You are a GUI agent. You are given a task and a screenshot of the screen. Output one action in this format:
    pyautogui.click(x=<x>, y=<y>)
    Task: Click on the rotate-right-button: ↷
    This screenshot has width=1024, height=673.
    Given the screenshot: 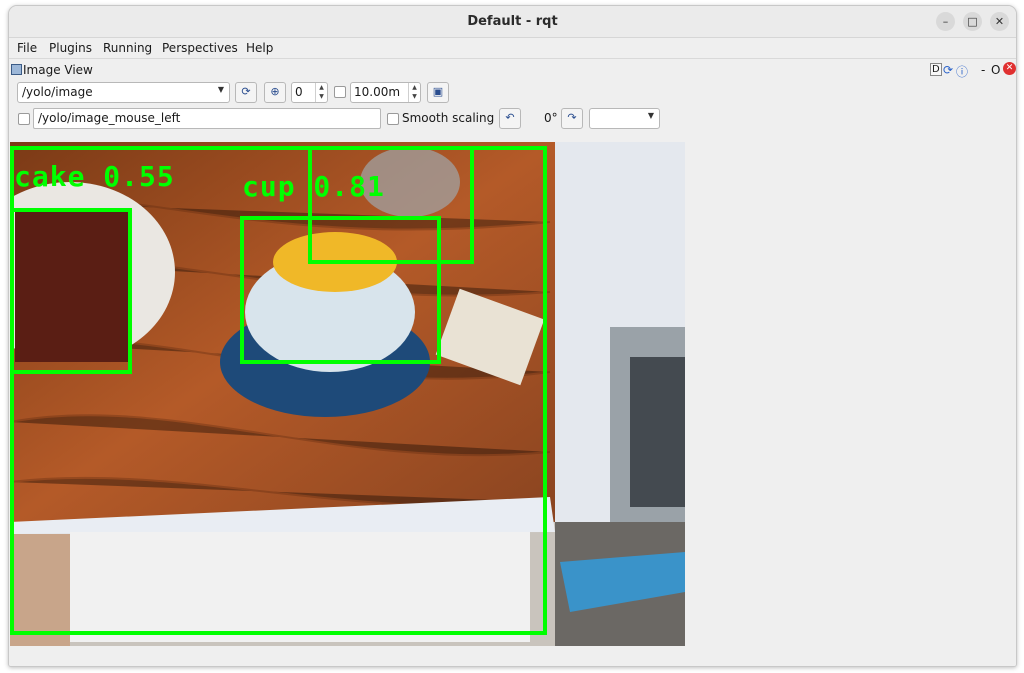 What is the action you would take?
    pyautogui.click(x=572, y=118)
    